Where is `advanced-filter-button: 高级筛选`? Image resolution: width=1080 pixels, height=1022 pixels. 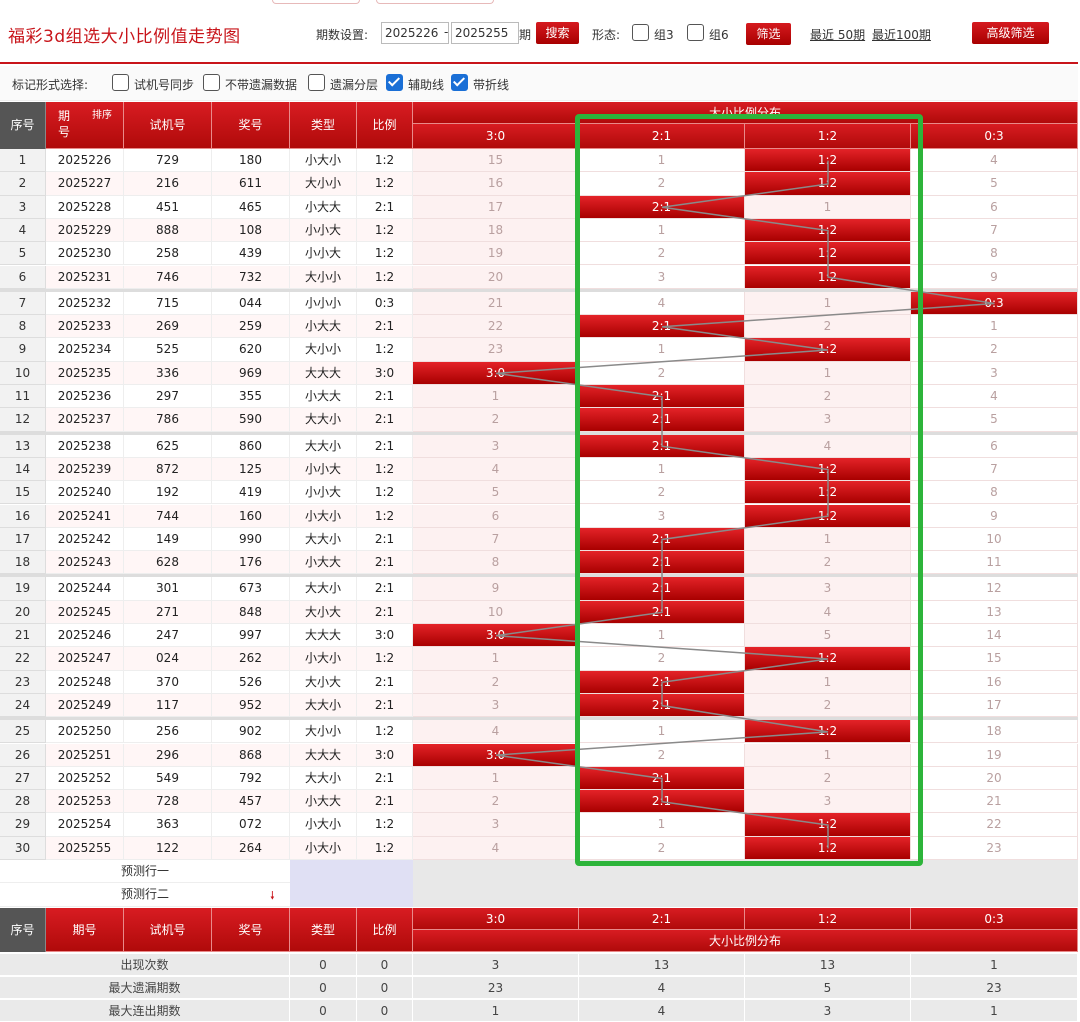
advanced-filter-button: 高级筛选 is located at coordinates (1010, 33).